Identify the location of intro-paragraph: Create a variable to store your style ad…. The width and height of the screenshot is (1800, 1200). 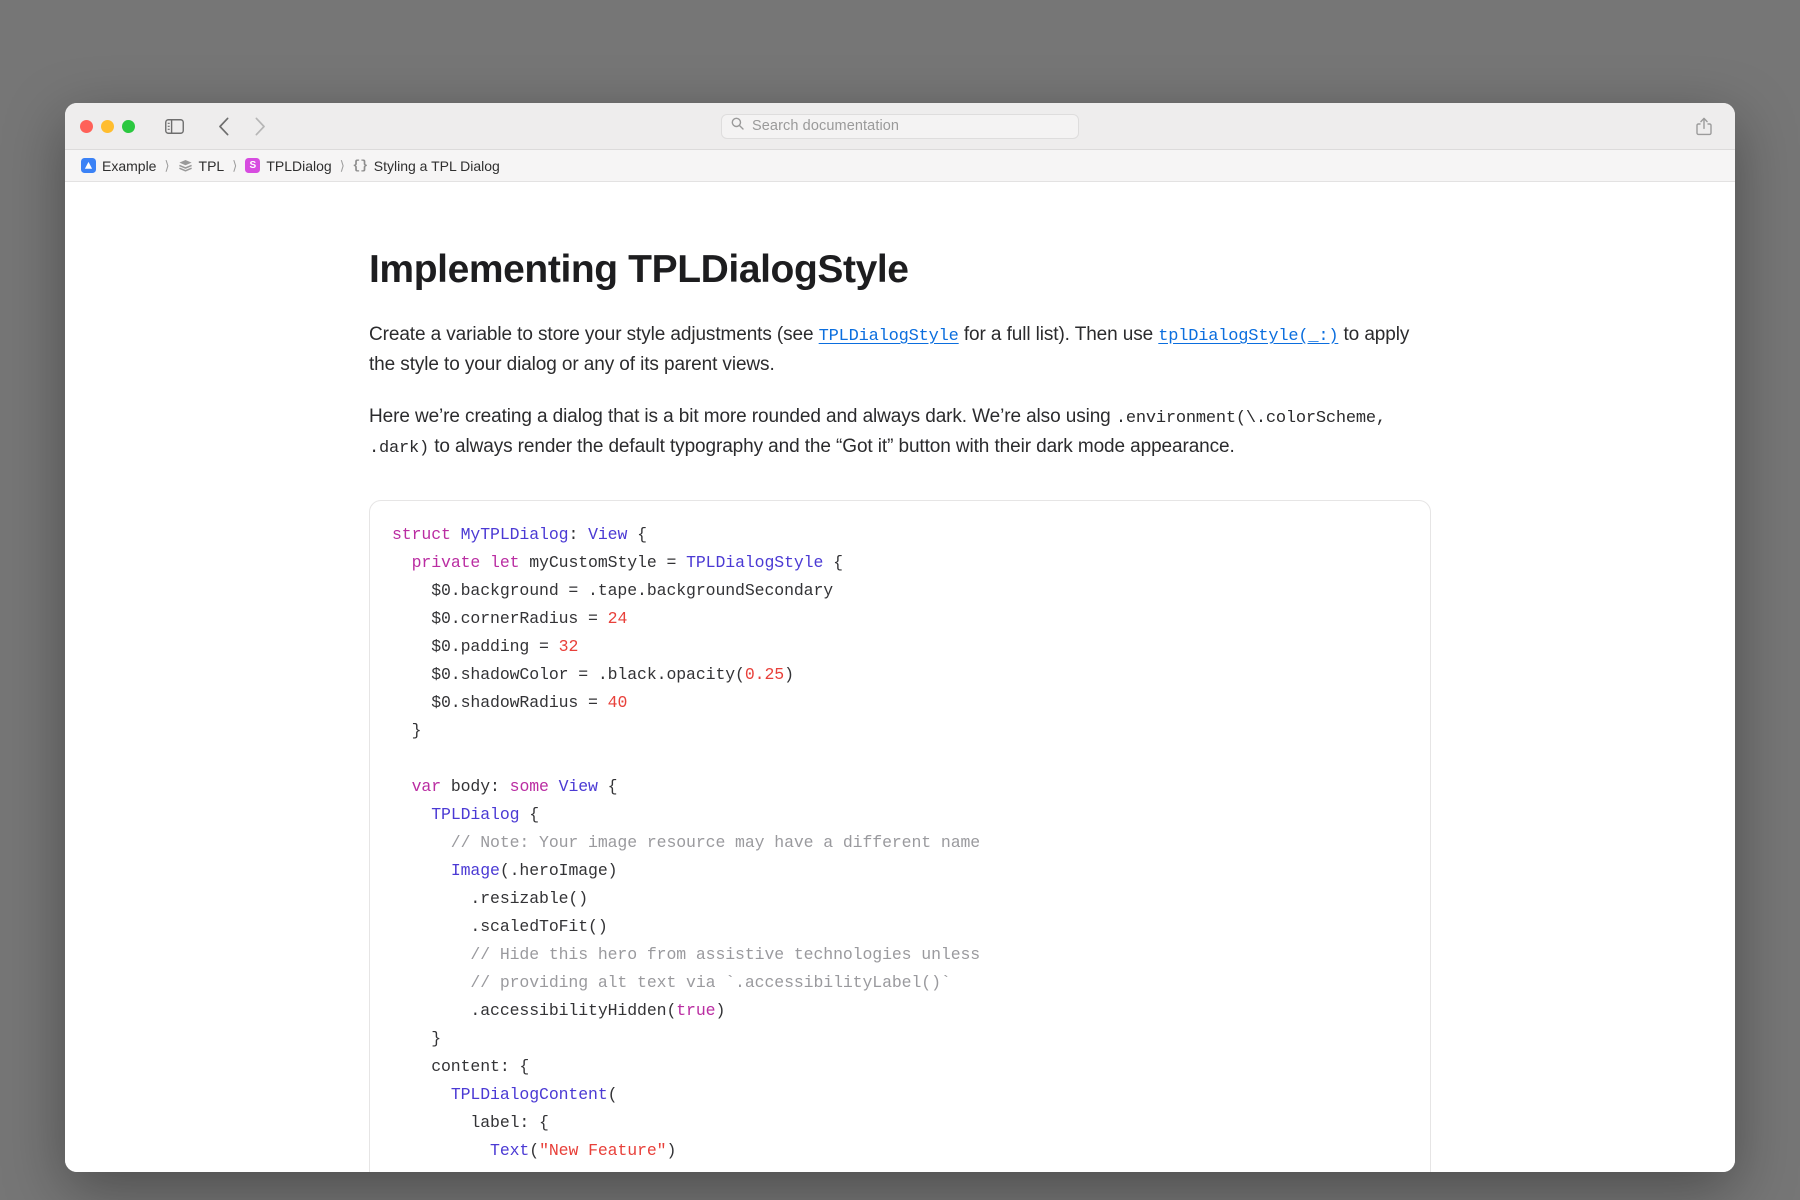
(900, 350).